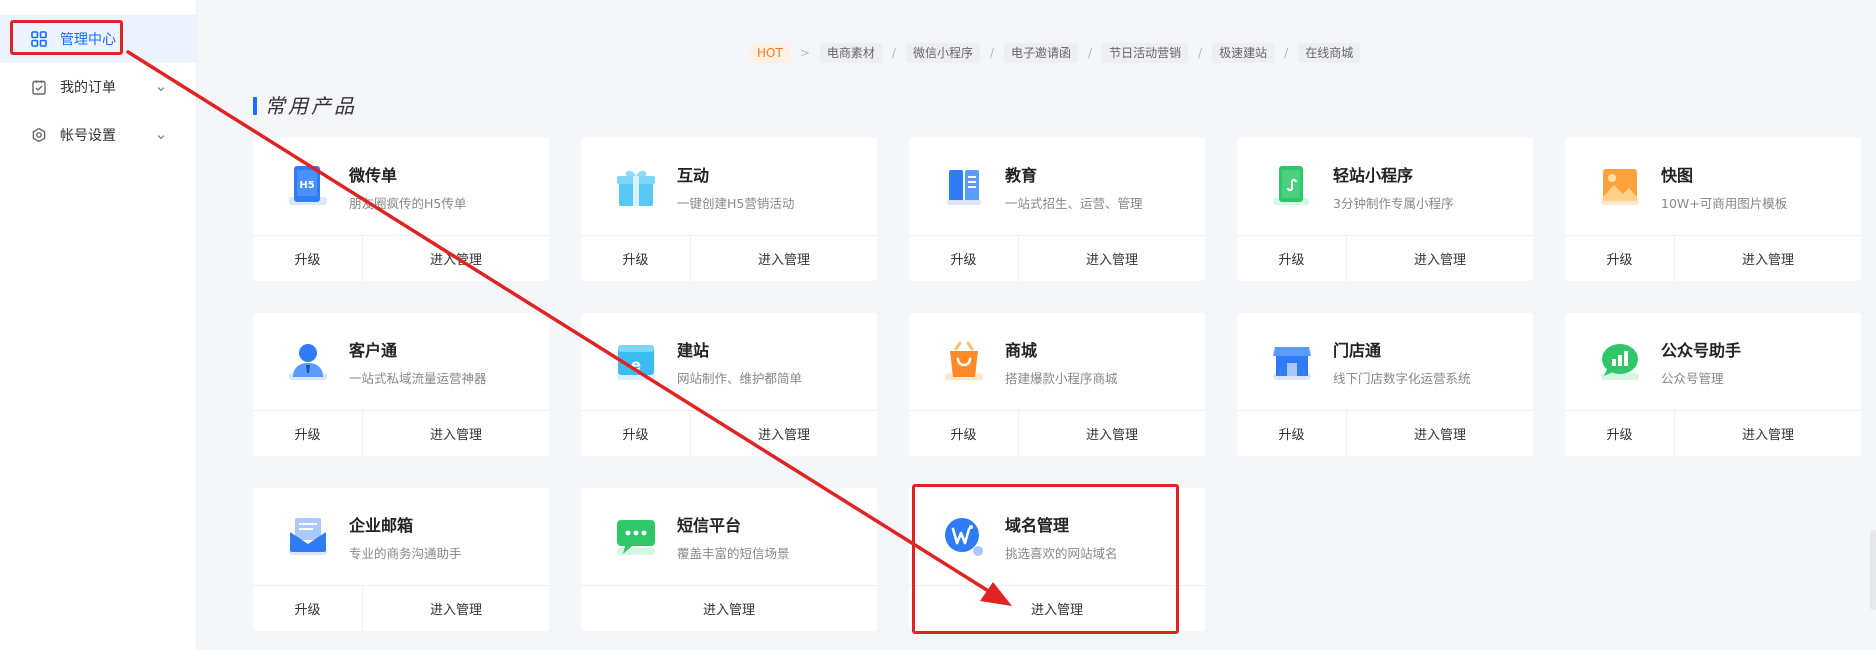 This screenshot has height=650, width=1876. Describe the element at coordinates (1402, 378) in the screenshot. I see `product-desc: 线下门店数字化运营系统` at that location.